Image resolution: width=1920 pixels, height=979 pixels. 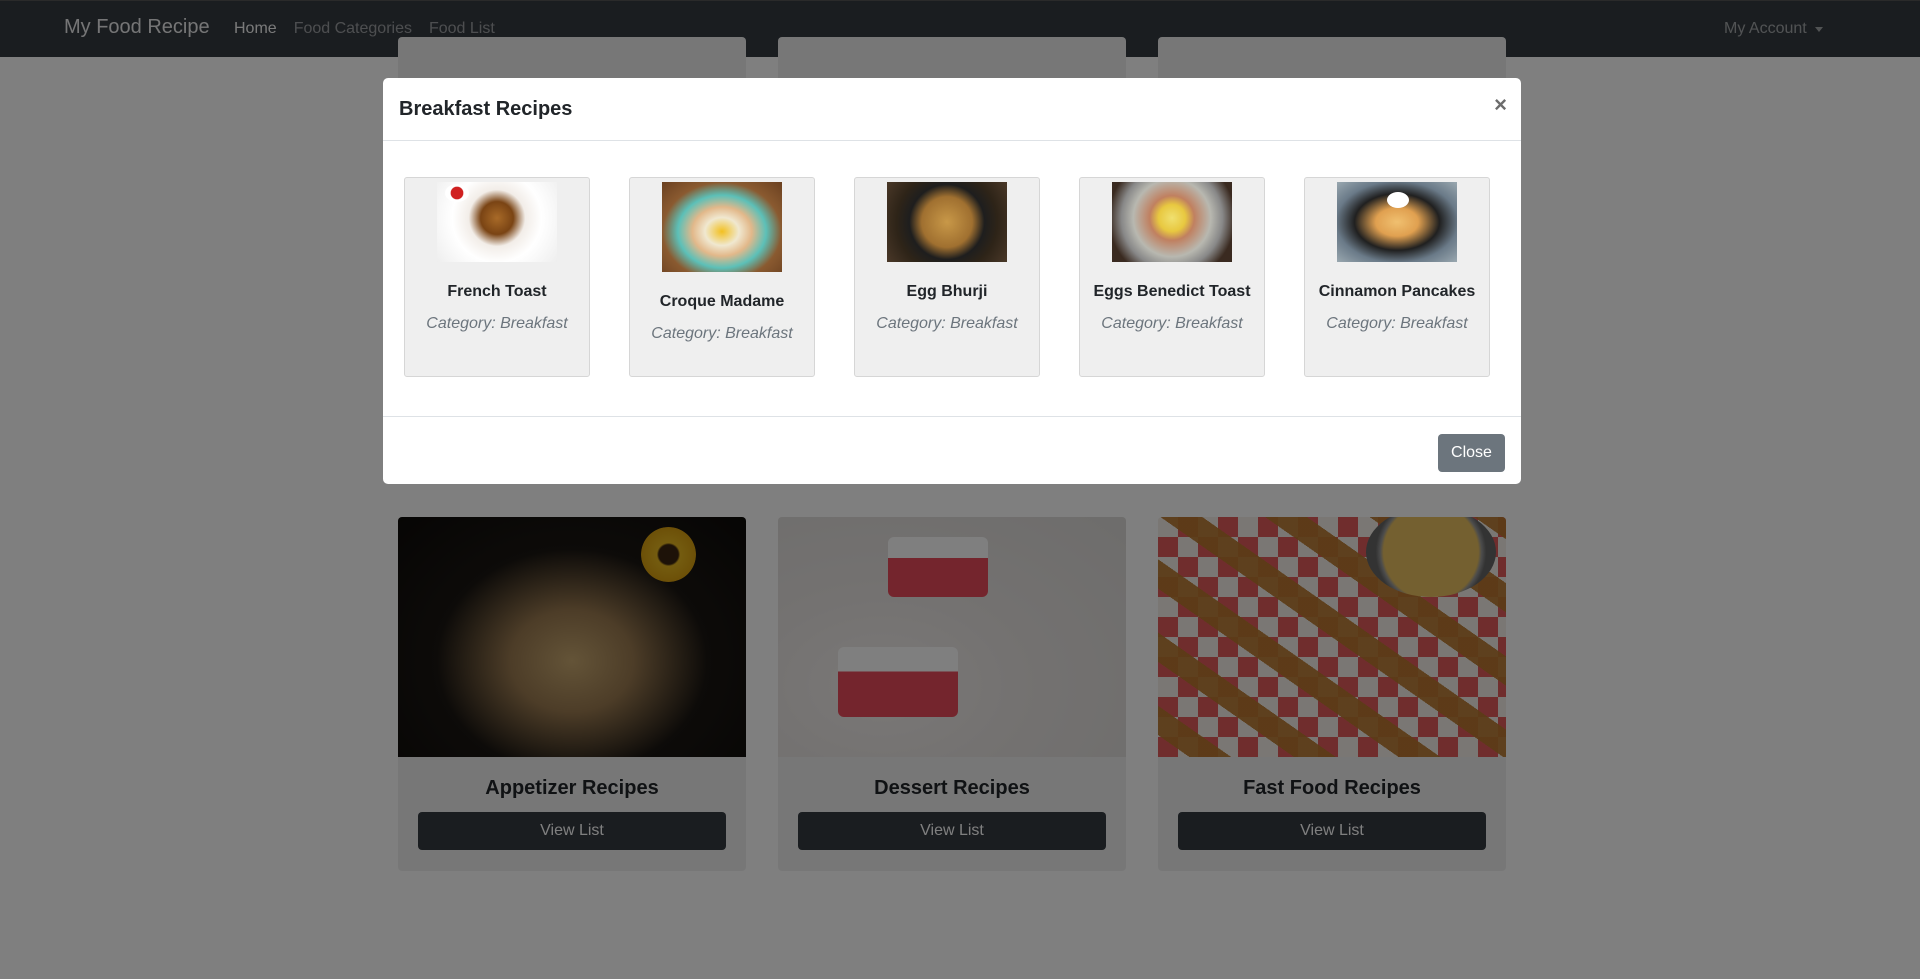 What do you see at coordinates (486, 109) in the screenshot?
I see `modal-title: Breakfast Recipes` at bounding box center [486, 109].